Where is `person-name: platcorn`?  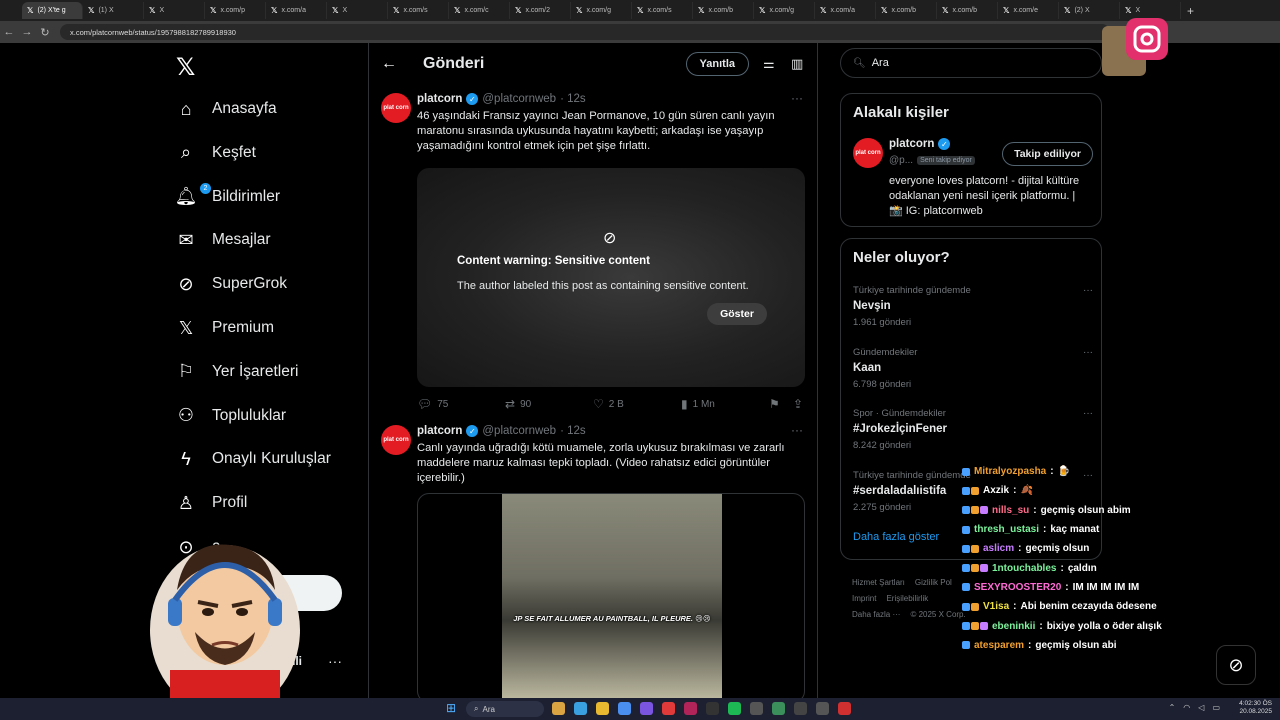
person-name: platcorn is located at coordinates (911, 144).